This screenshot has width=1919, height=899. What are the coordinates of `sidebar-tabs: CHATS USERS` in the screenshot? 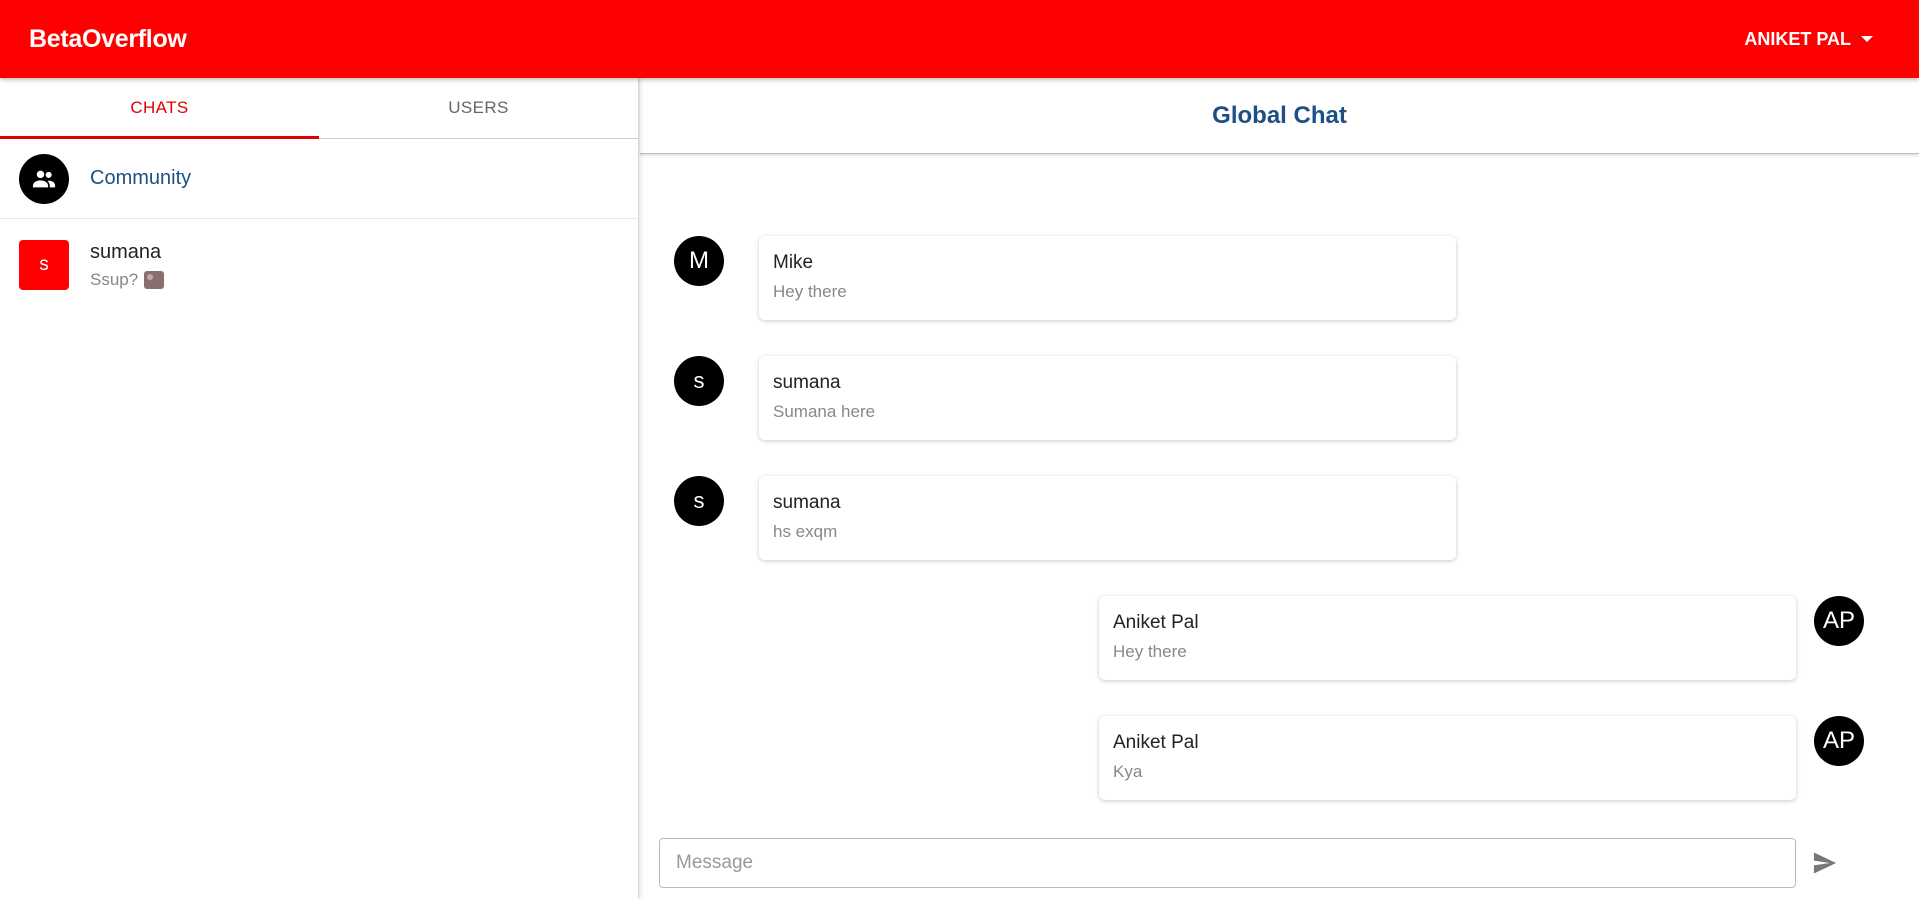 It's located at (319, 108).